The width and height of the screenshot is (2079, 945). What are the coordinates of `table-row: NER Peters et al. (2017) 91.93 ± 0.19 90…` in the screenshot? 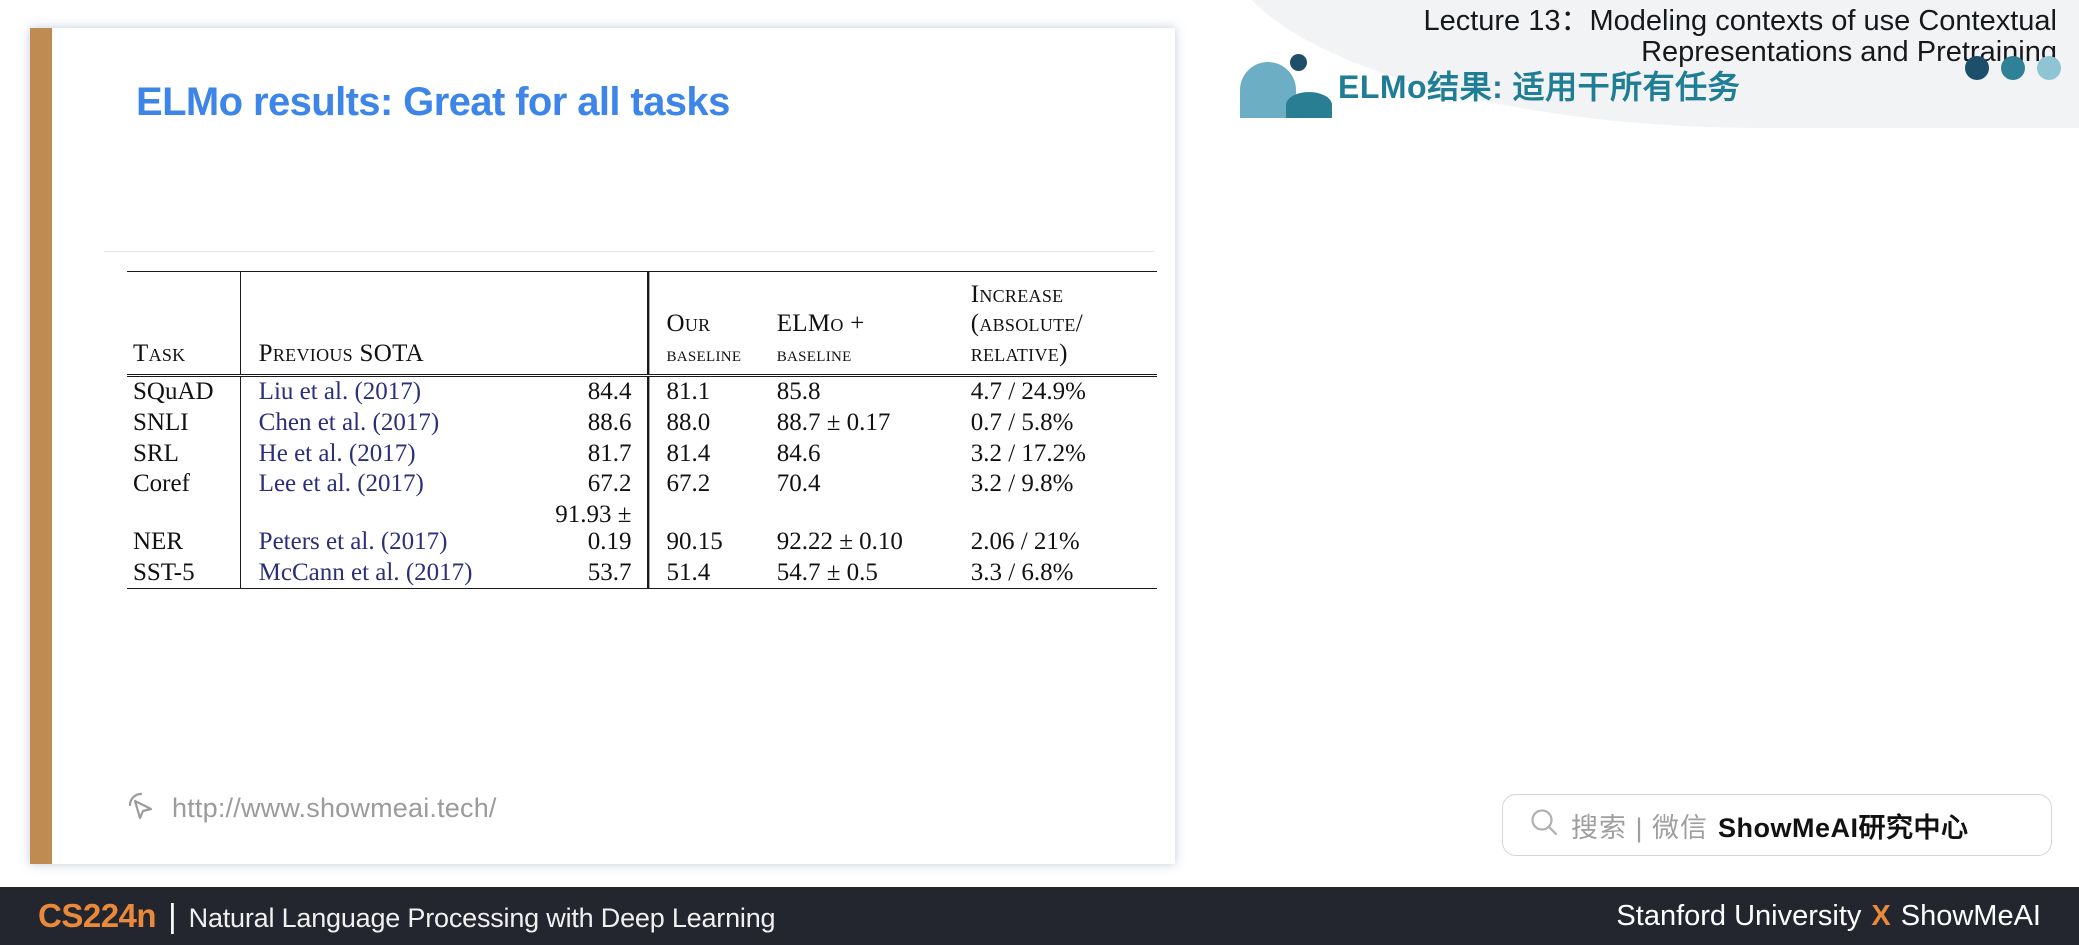 It's located at (642, 529).